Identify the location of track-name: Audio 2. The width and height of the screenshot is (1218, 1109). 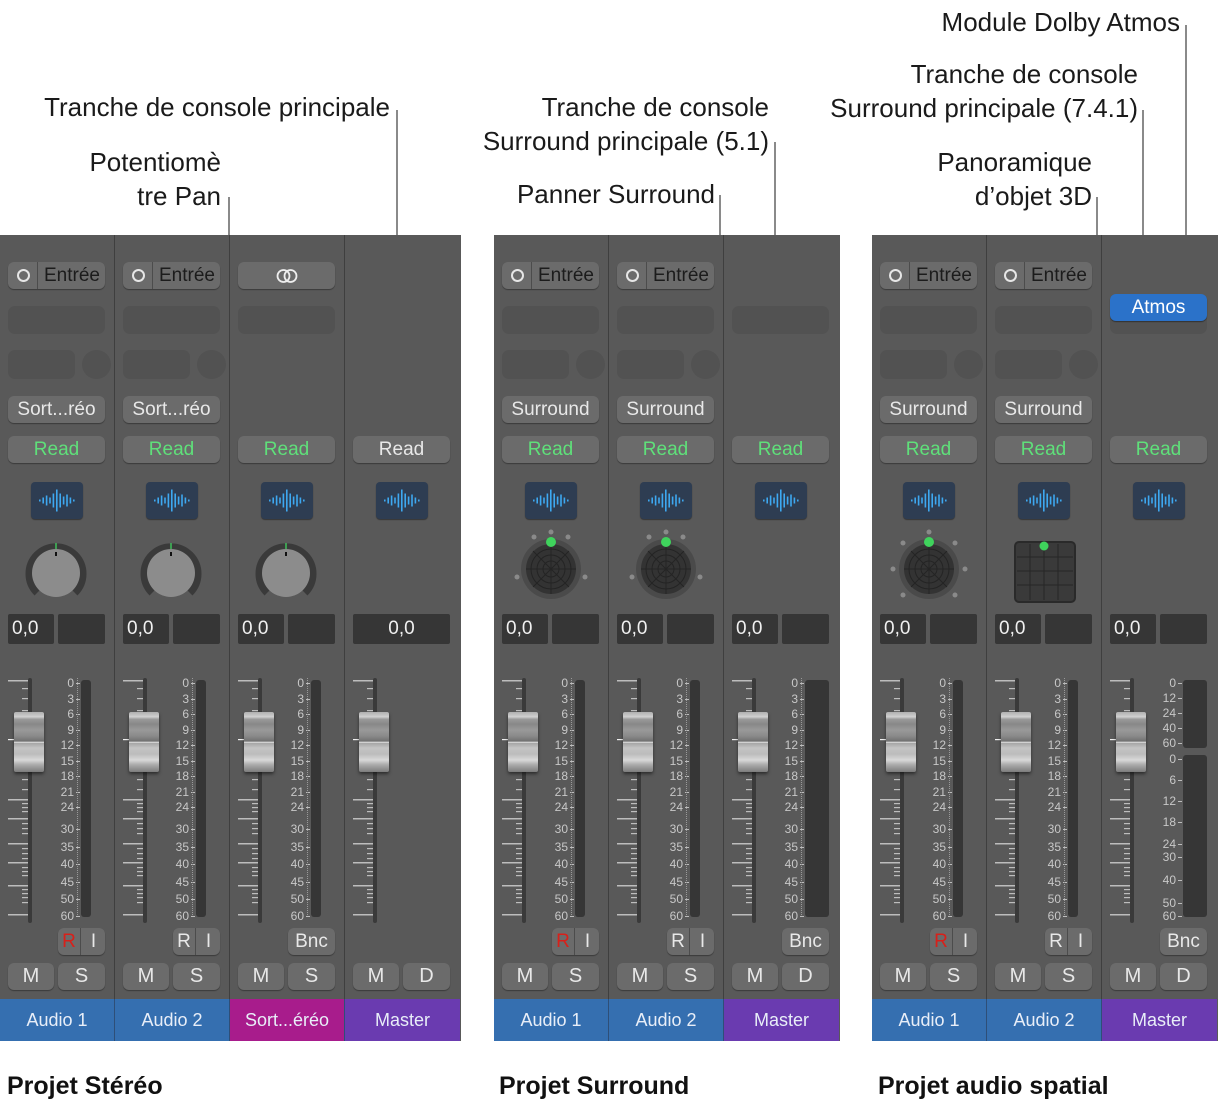
(1044, 1020).